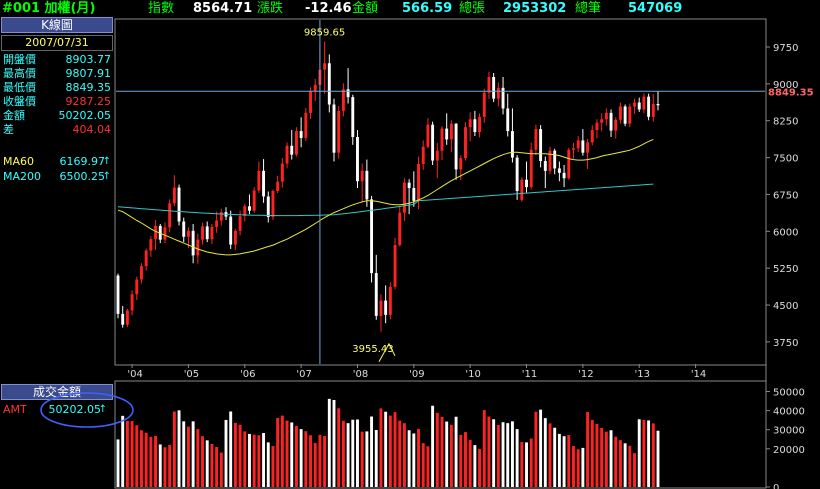 The height and width of the screenshot is (489, 820). I want to click on price-tick-label: 8250, so click(785, 122).